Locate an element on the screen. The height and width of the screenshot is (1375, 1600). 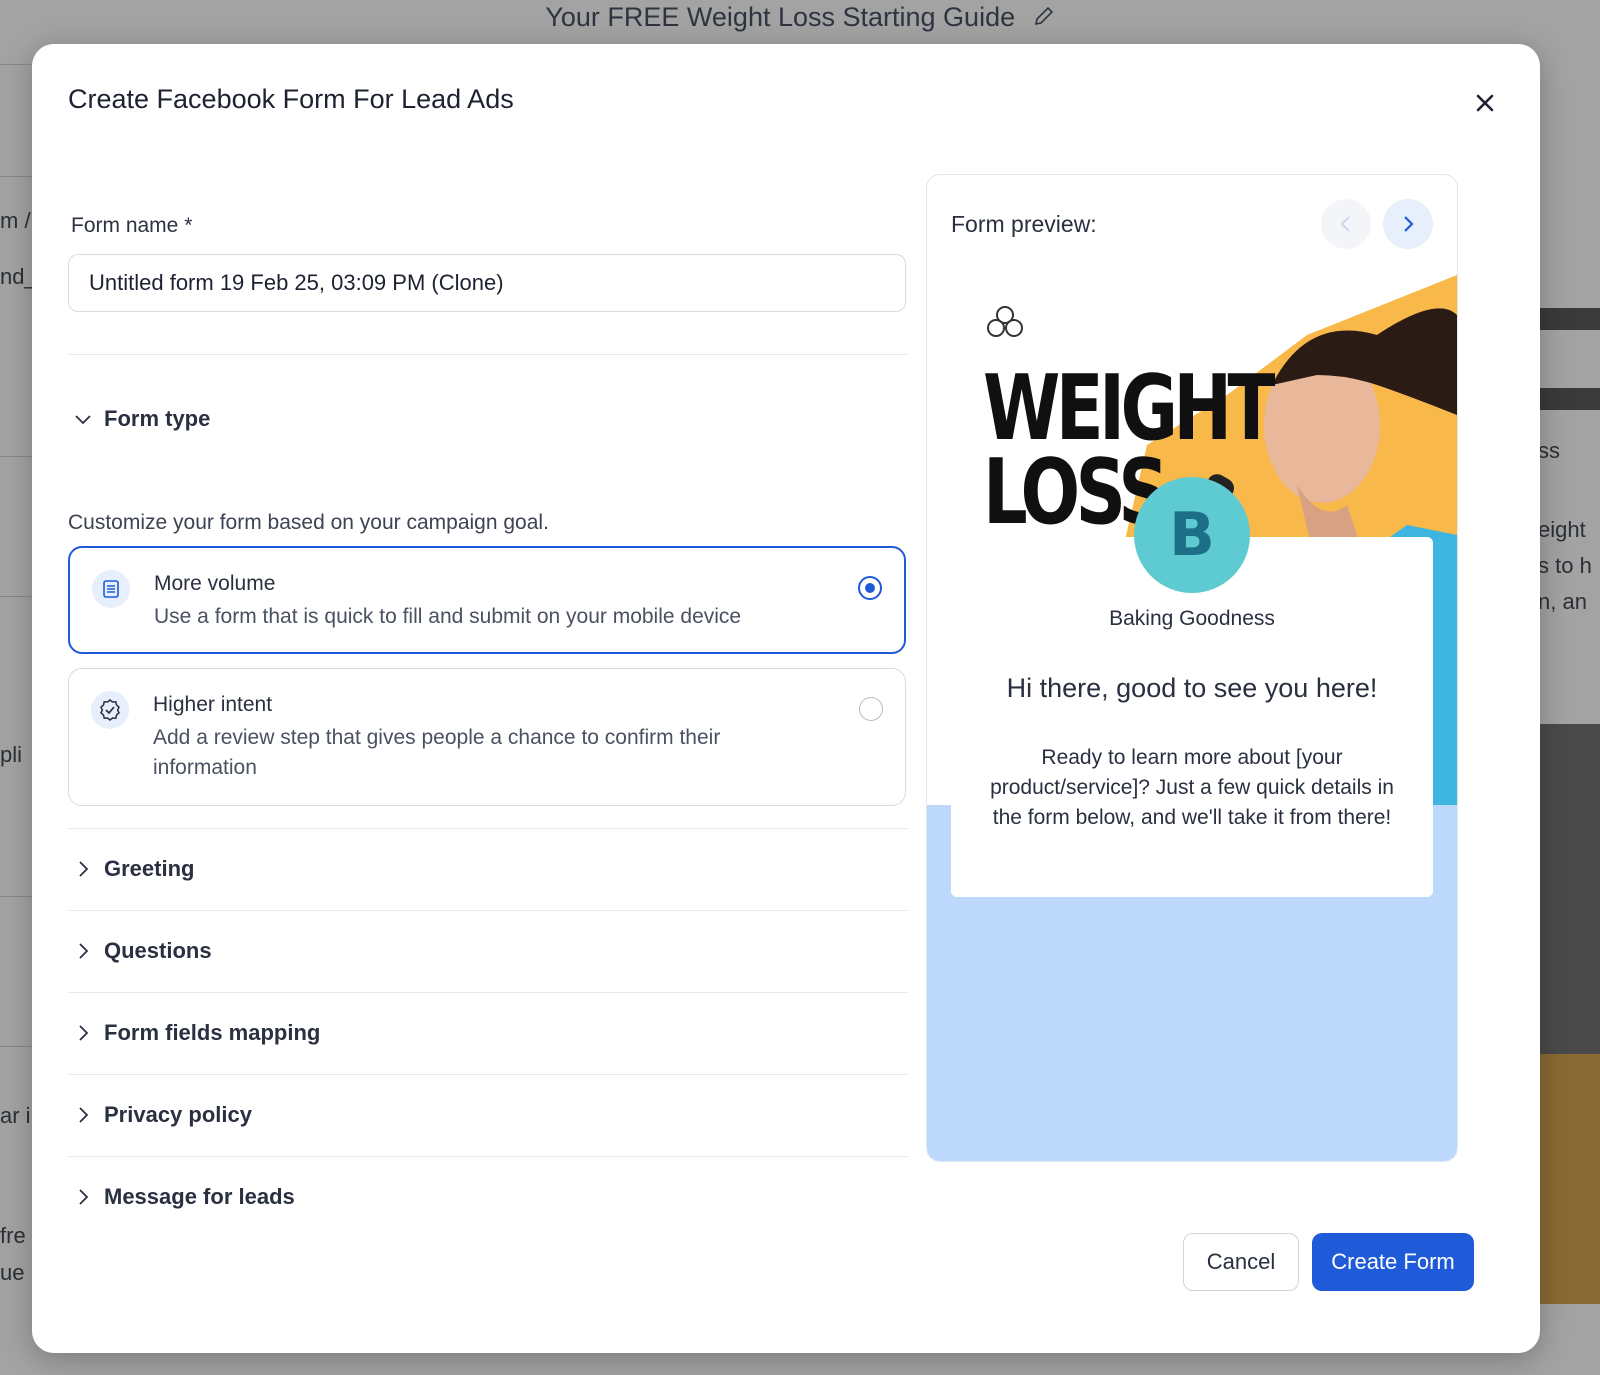
greeting-title: Hi there, good to see you here! is located at coordinates (1192, 688).